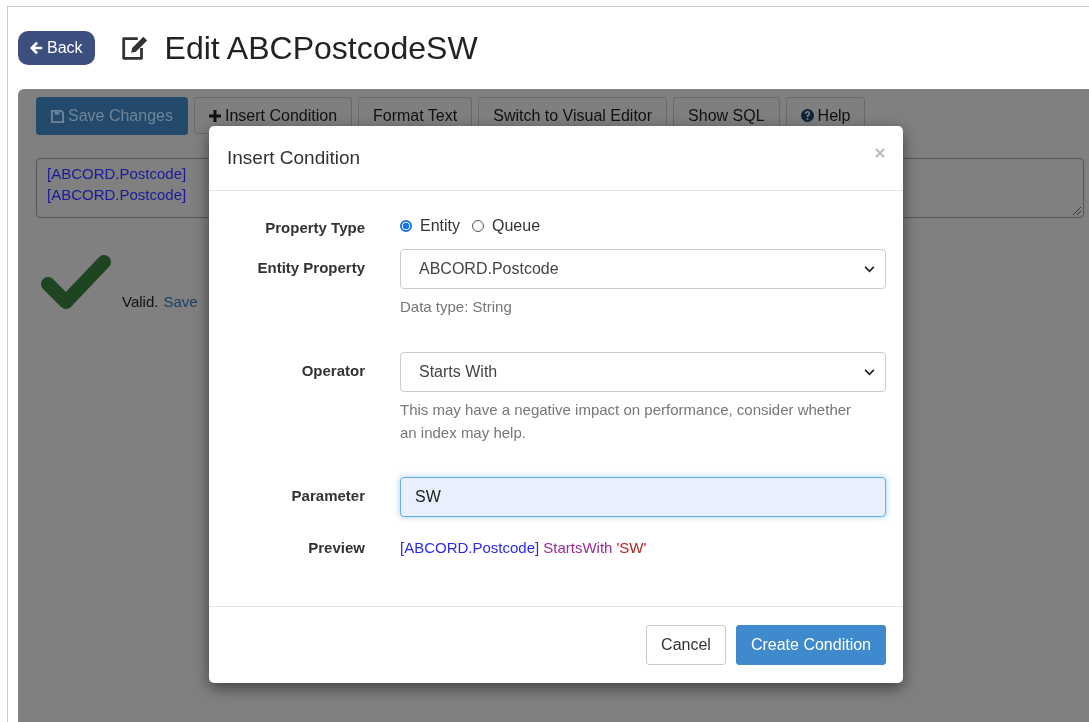 This screenshot has width=1089, height=722. I want to click on field-label: Parameter, so click(327, 495).